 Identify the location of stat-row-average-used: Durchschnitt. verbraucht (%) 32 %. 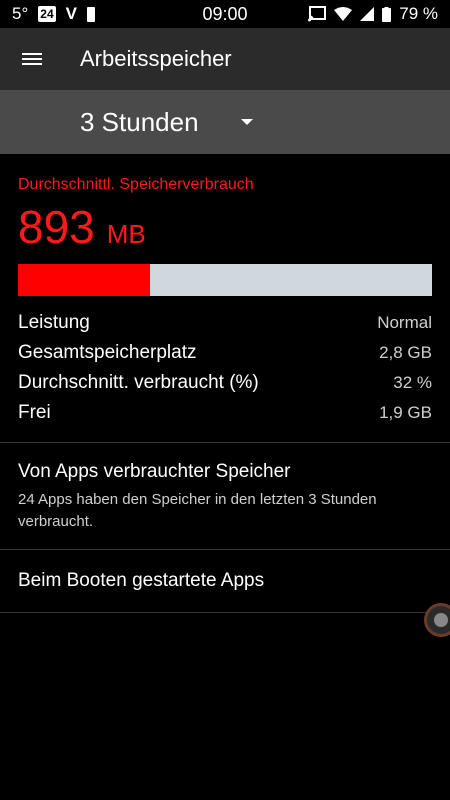
(225, 383).